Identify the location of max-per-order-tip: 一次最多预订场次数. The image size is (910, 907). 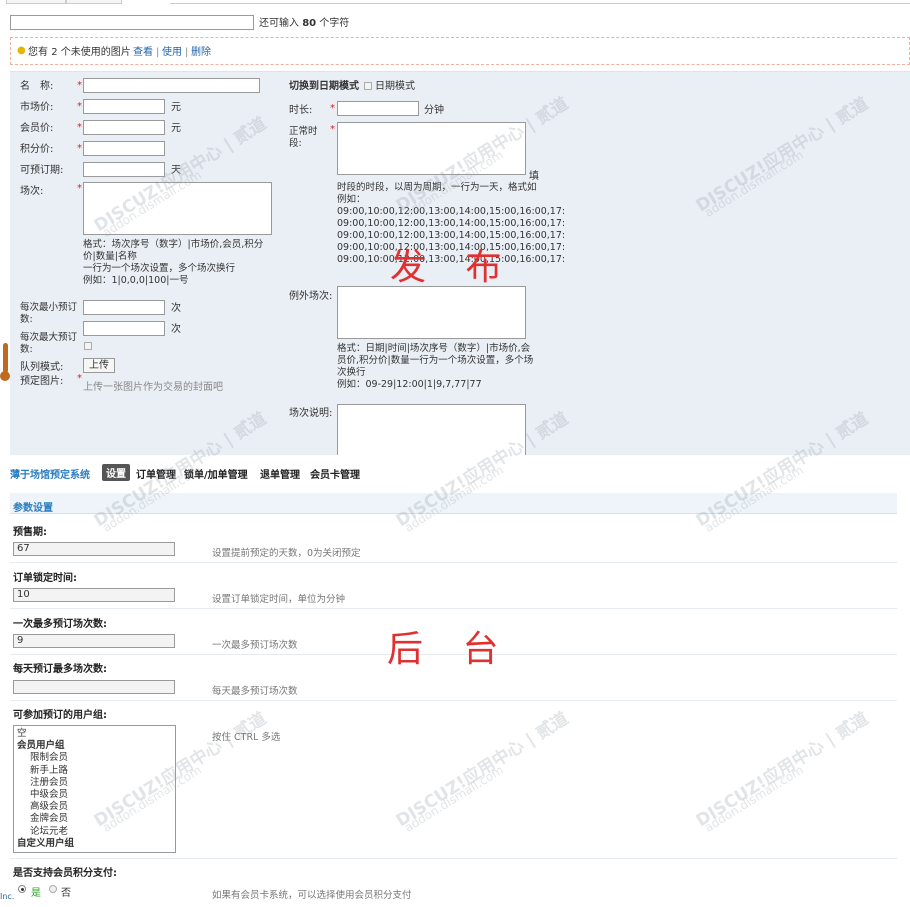
(255, 645).